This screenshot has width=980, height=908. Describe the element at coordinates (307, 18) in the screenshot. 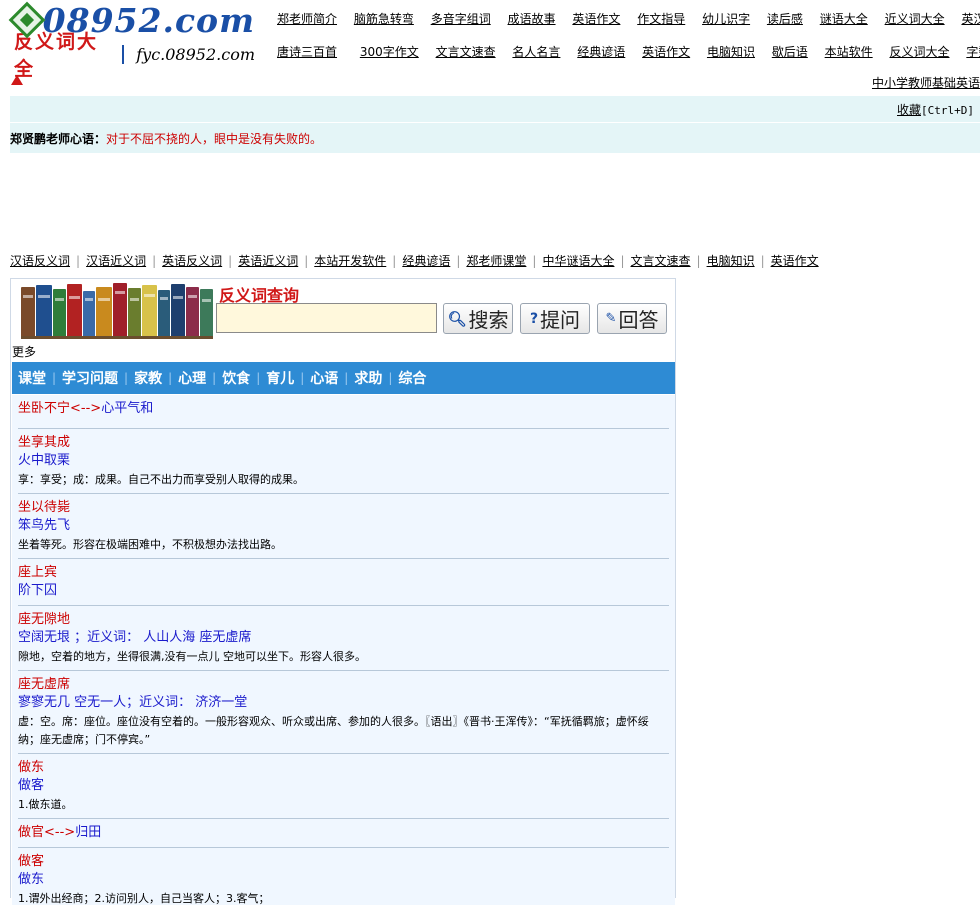

I see `top-nav-link: 郑老师简介` at that location.